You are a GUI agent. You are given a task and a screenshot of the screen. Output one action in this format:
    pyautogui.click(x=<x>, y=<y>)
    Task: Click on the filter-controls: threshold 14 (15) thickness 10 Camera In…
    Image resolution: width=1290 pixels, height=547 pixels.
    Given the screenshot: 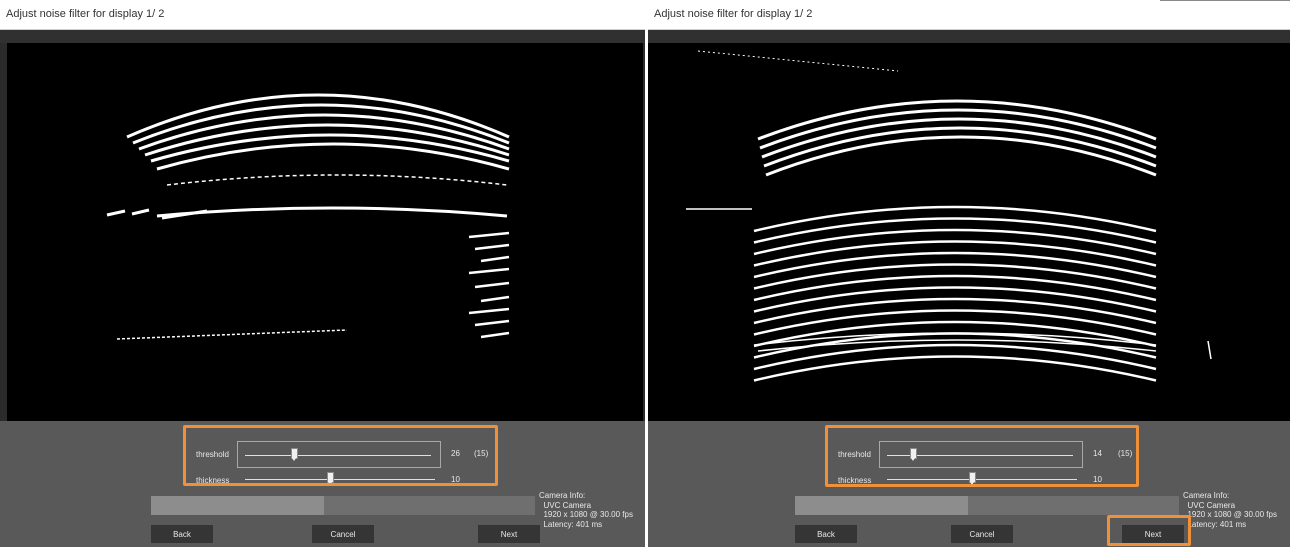 What is the action you would take?
    pyautogui.click(x=969, y=484)
    